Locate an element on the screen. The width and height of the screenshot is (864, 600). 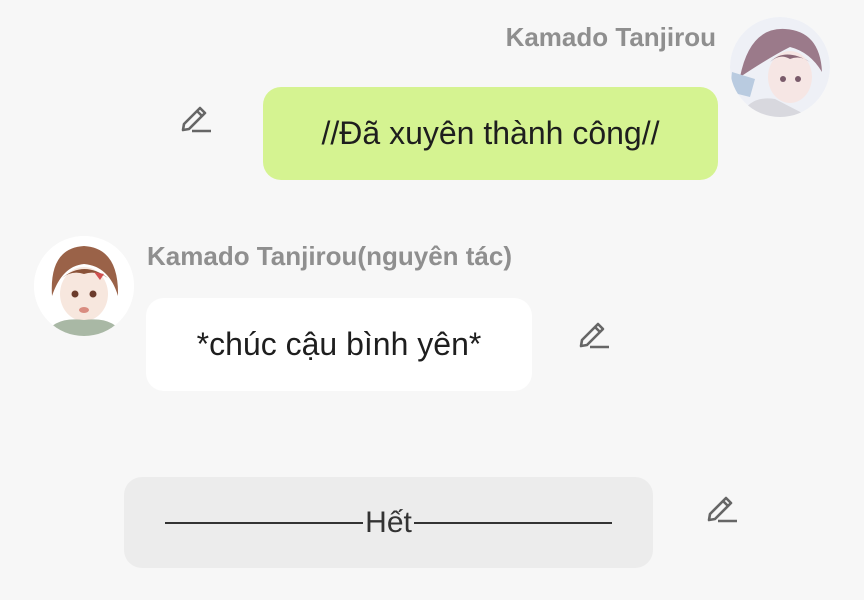
avatar-left is located at coordinates (84, 286).